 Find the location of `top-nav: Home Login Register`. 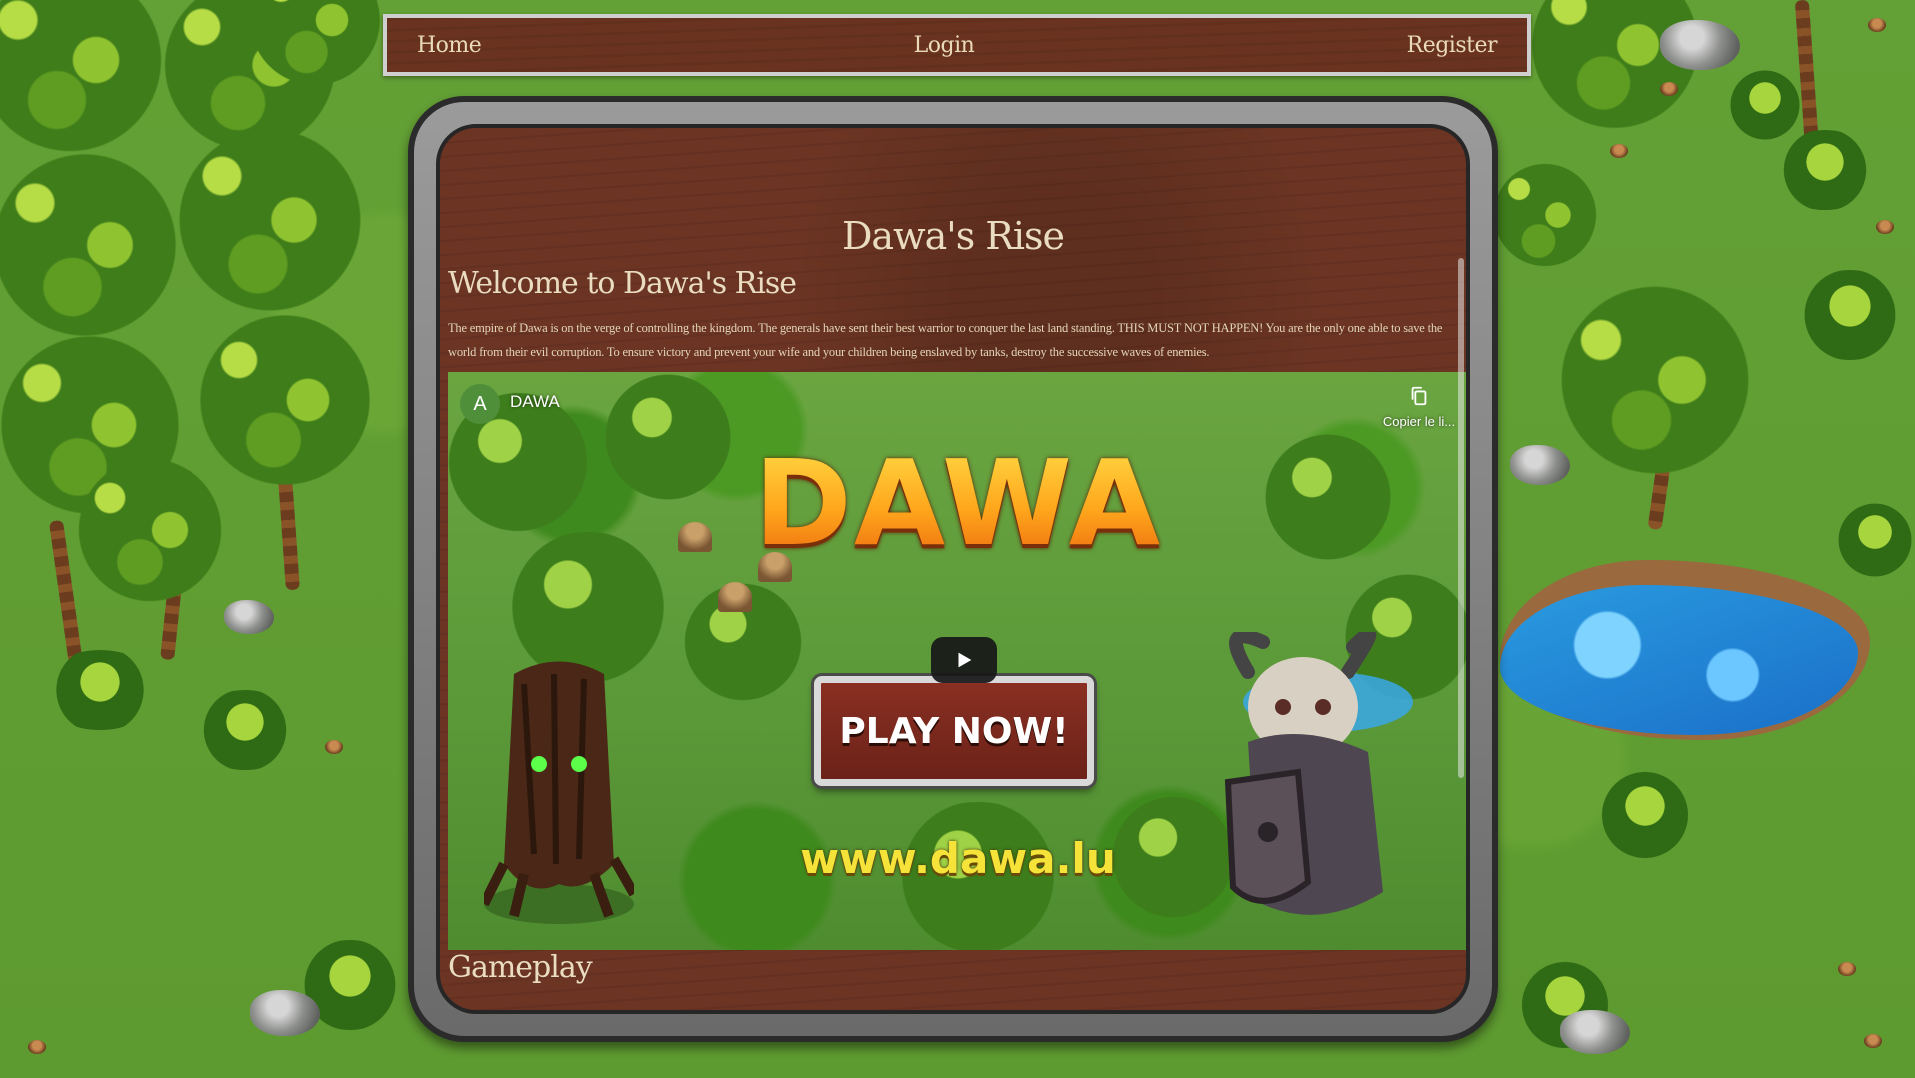

top-nav: Home Login Register is located at coordinates (957, 45).